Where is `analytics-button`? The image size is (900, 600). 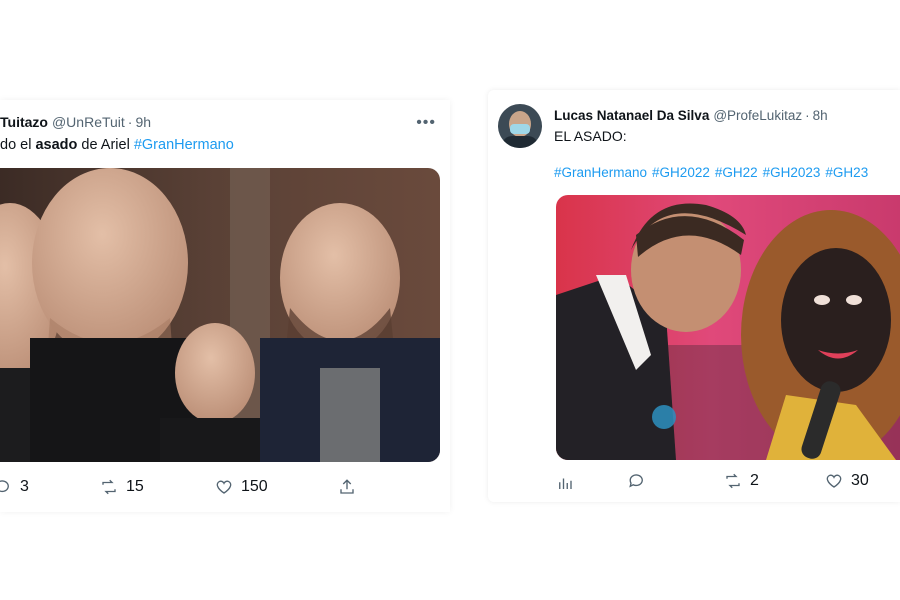
analytics-button is located at coordinates (565, 483).